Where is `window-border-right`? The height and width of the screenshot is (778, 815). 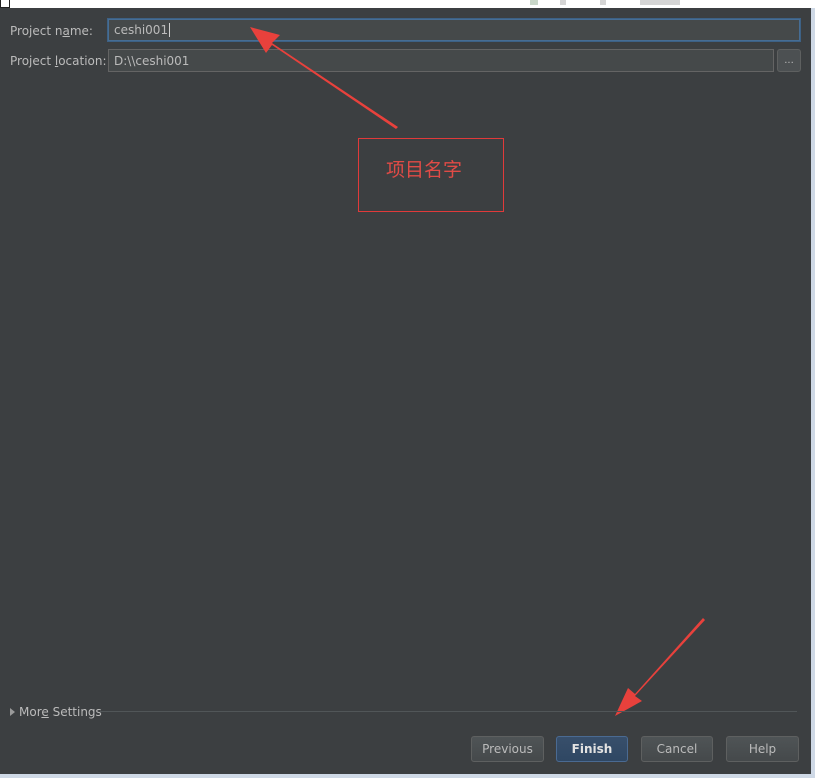 window-border-right is located at coordinates (813, 393).